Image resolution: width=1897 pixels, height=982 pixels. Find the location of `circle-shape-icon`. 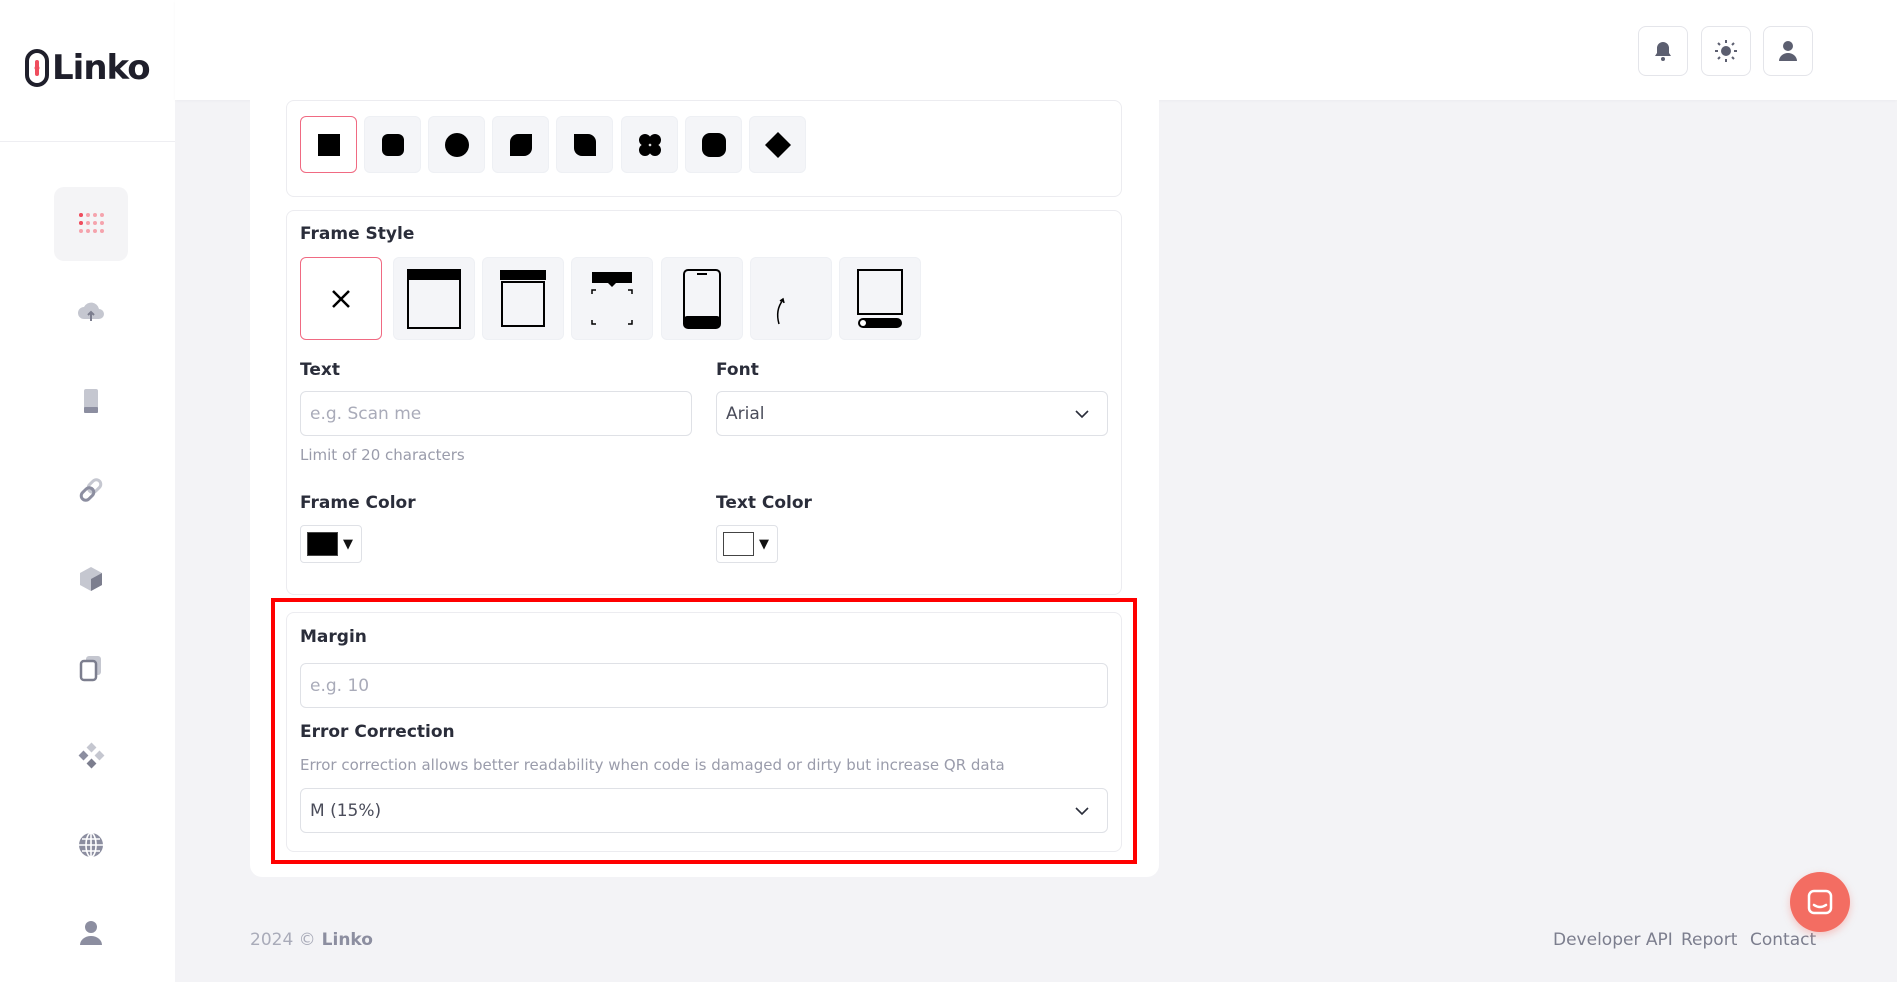

circle-shape-icon is located at coordinates (456, 144).